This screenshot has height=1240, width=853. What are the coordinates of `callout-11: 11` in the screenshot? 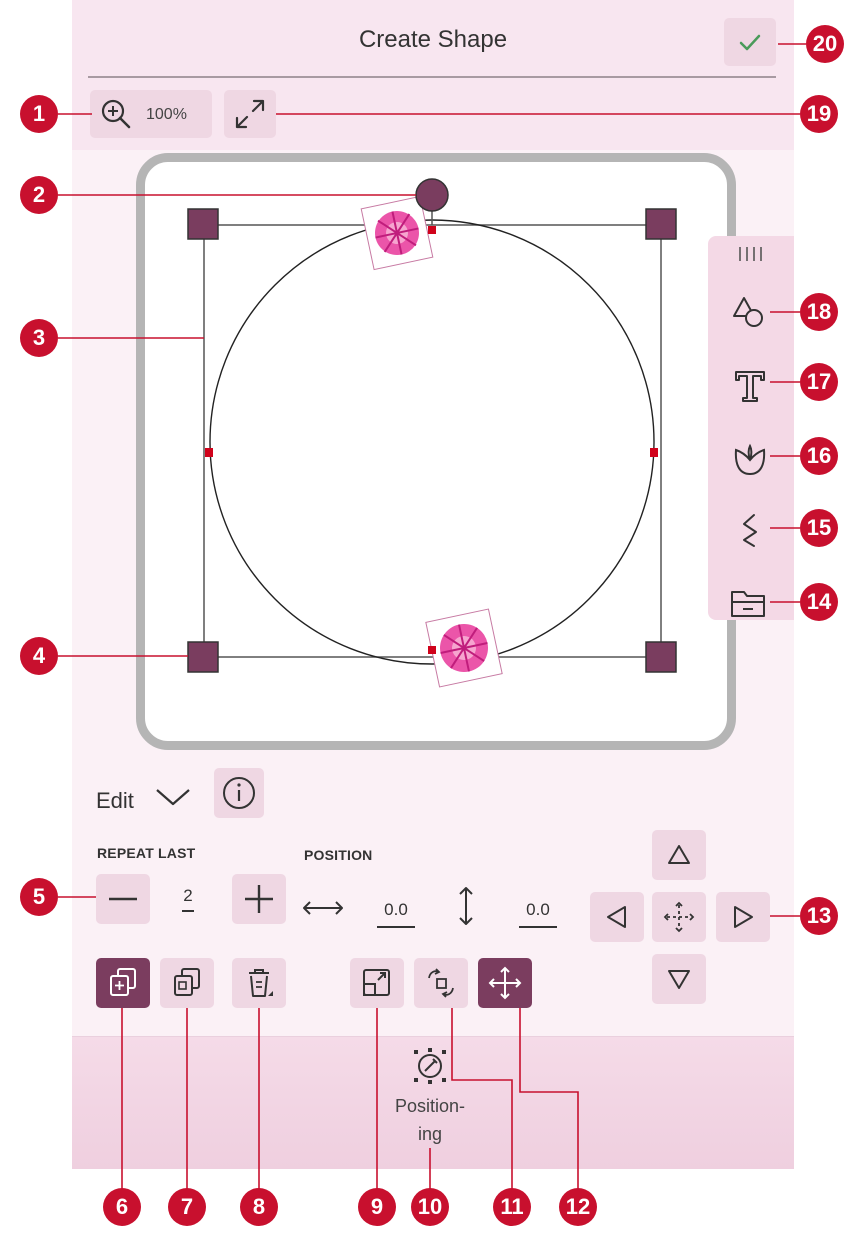 It's located at (512, 1207).